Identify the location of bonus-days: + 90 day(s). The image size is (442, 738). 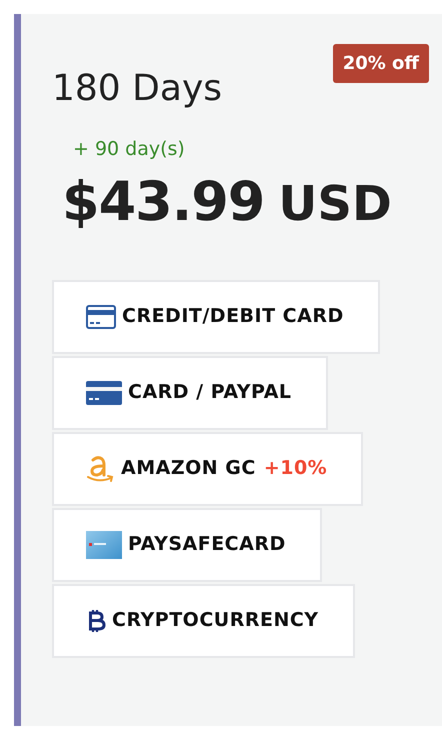
(129, 149).